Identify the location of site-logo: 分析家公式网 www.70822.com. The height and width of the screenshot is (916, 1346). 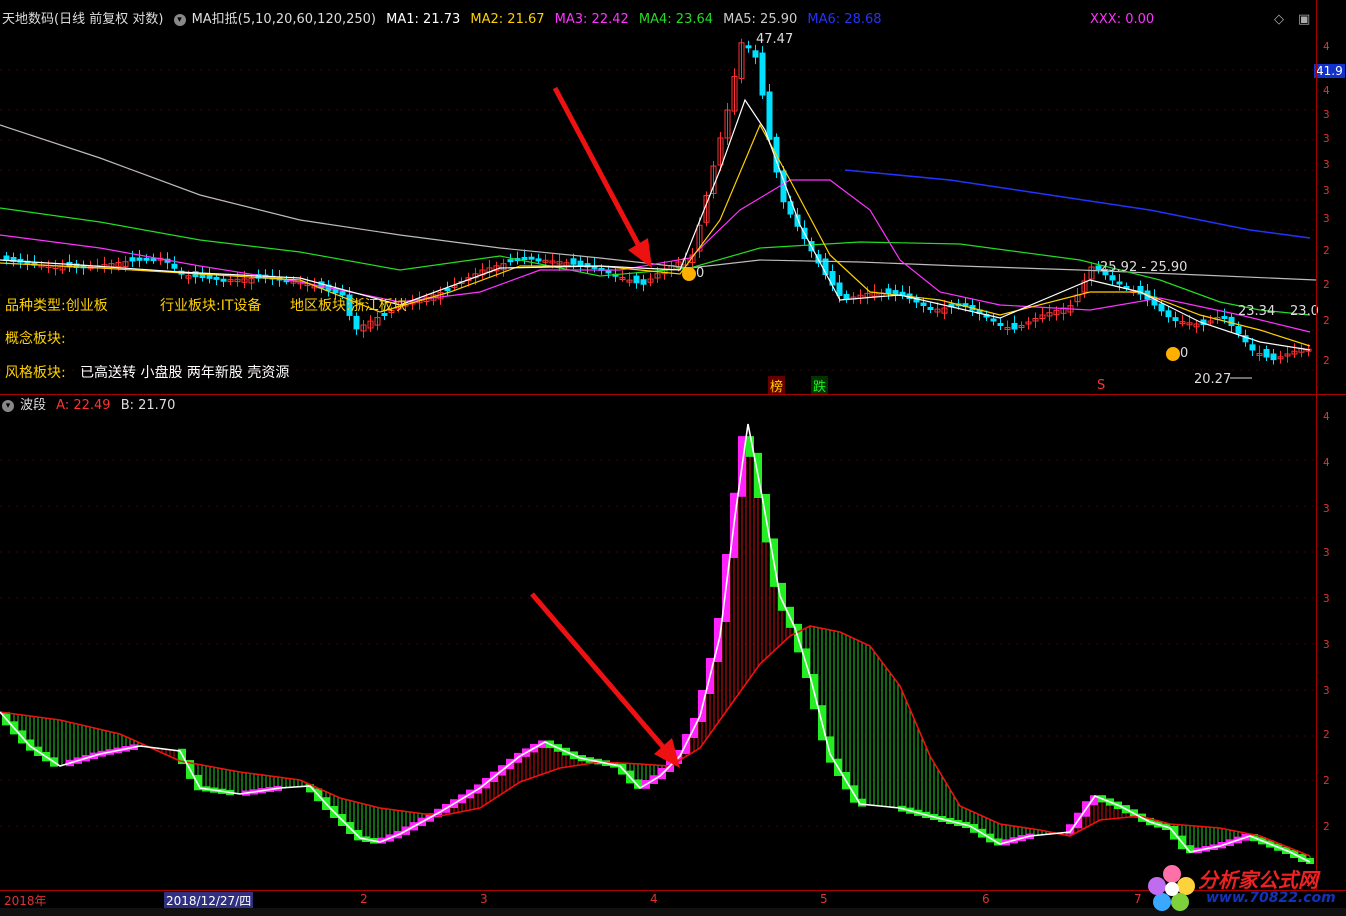
(1244, 888).